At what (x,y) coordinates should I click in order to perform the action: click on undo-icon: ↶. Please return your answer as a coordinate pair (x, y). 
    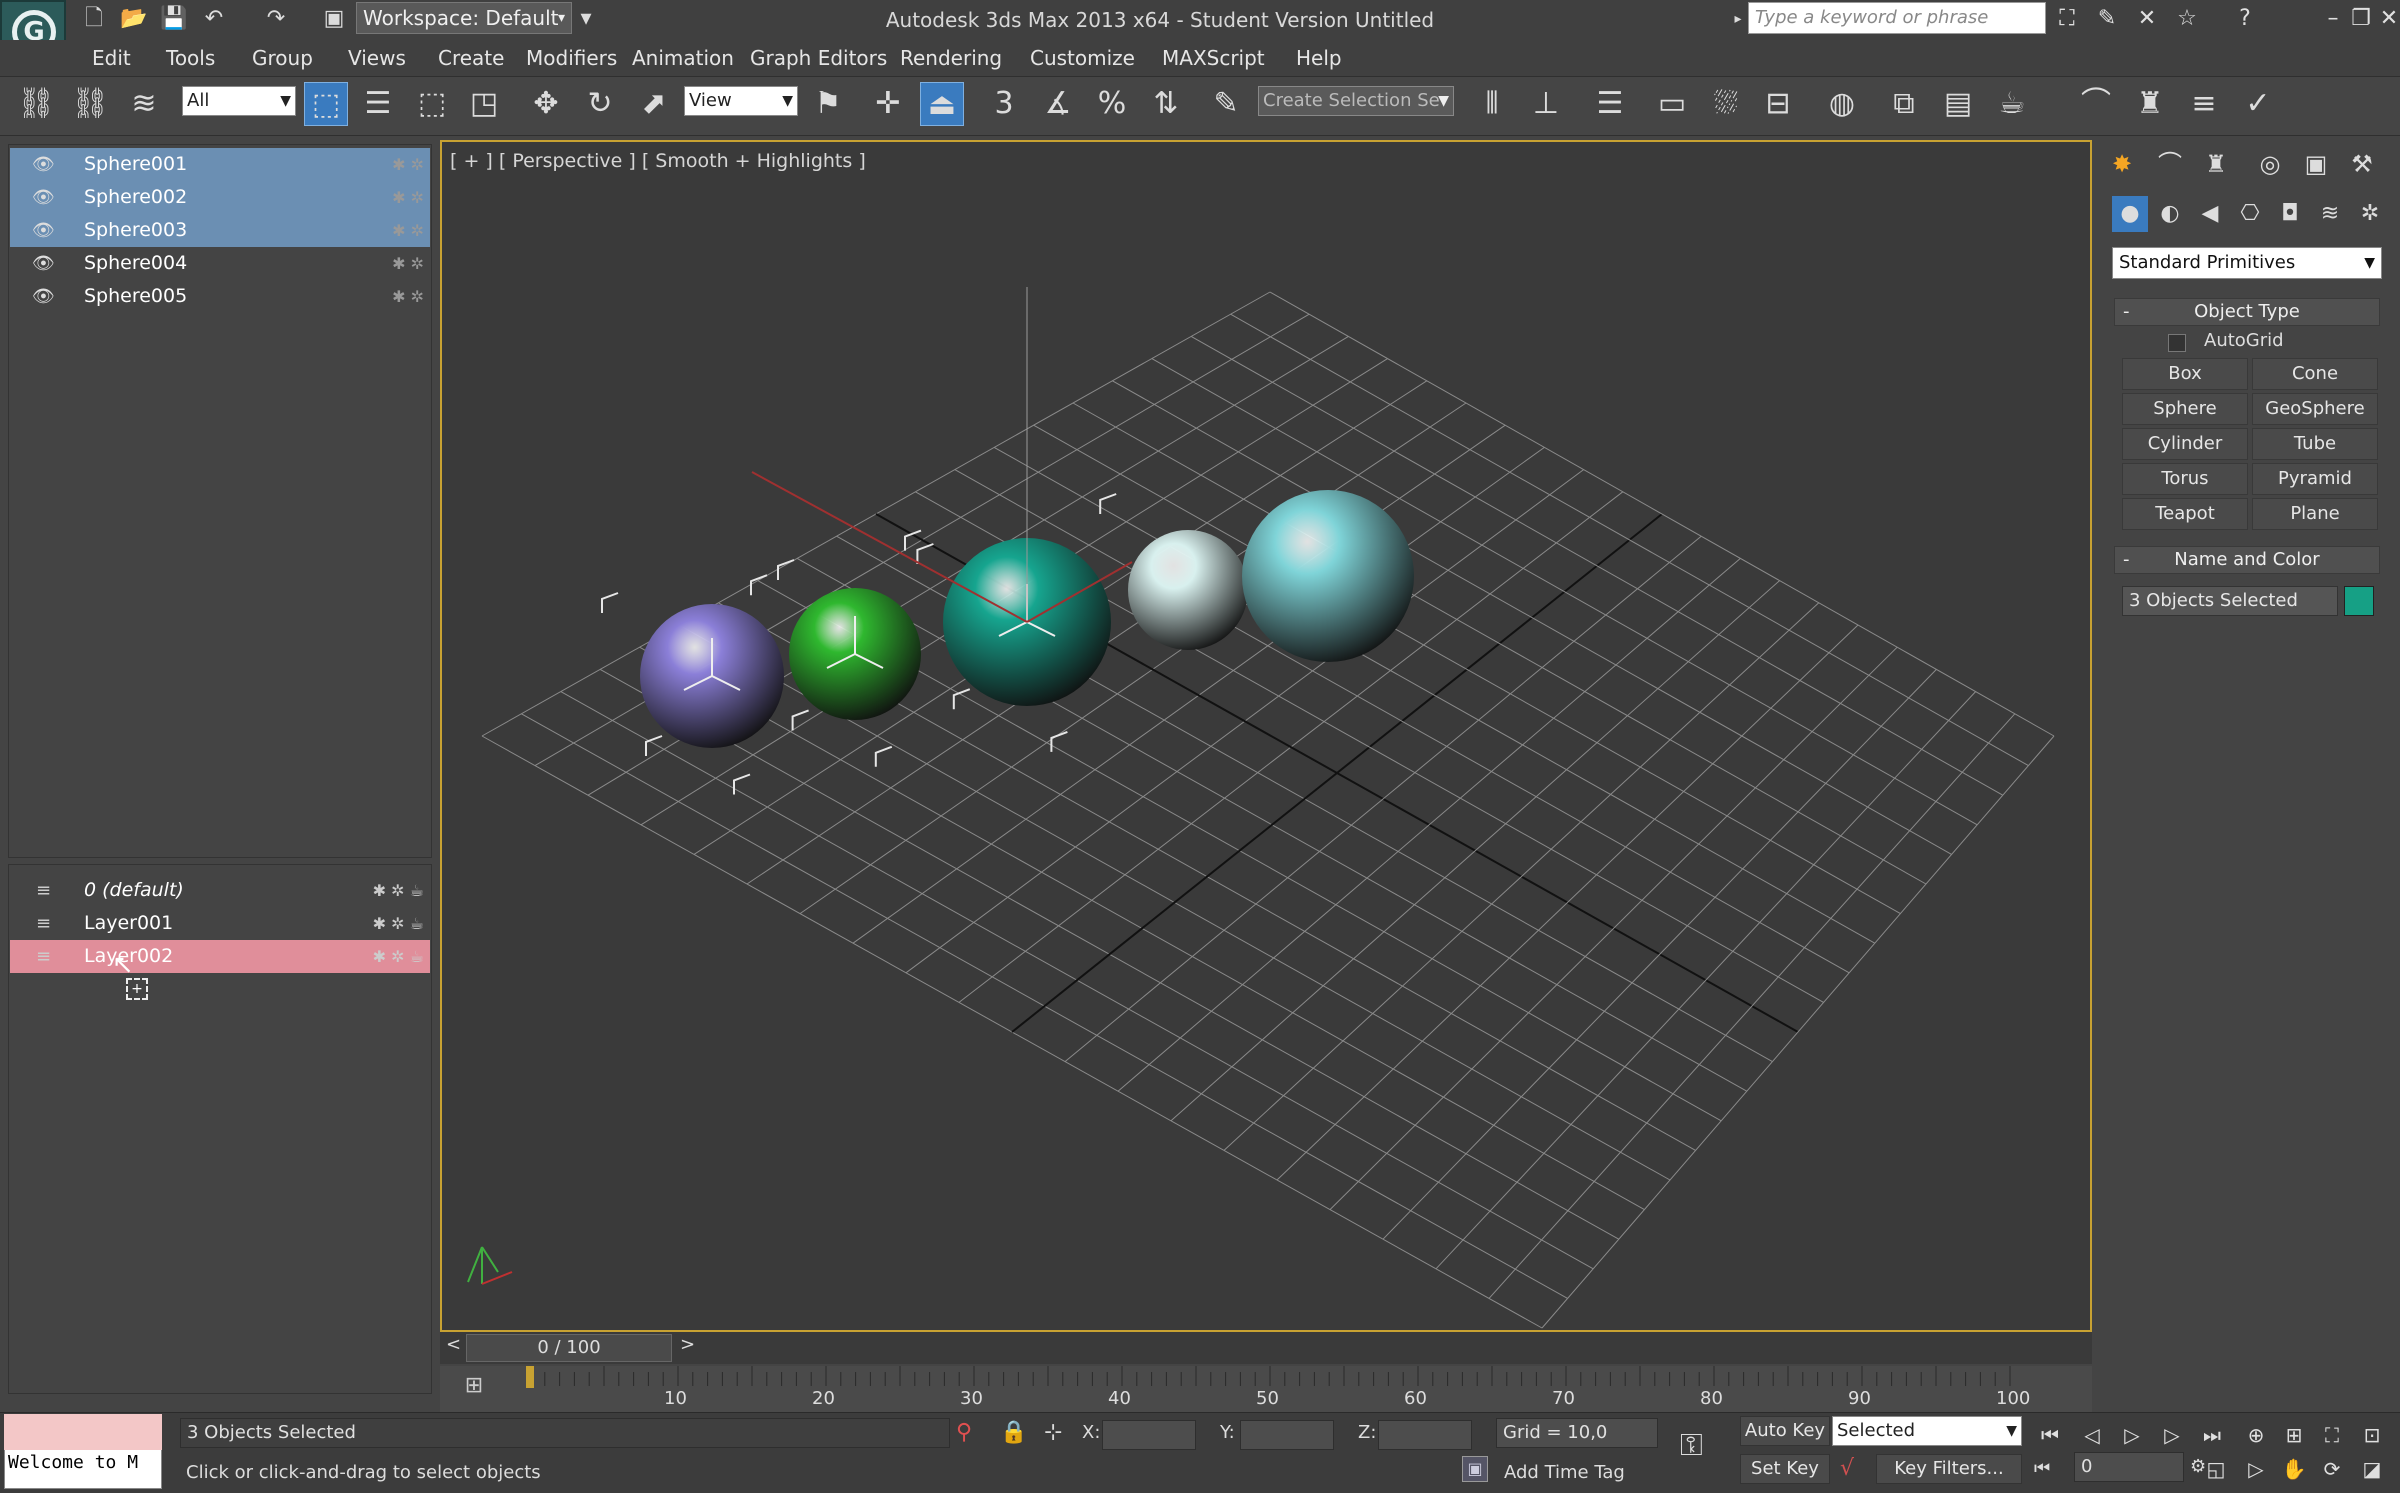
    Looking at the image, I should click on (214, 19).